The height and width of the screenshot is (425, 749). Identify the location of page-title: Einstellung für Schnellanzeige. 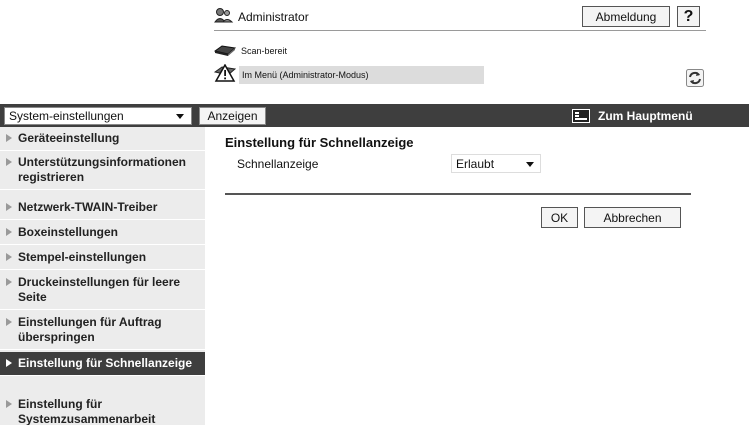
(319, 142).